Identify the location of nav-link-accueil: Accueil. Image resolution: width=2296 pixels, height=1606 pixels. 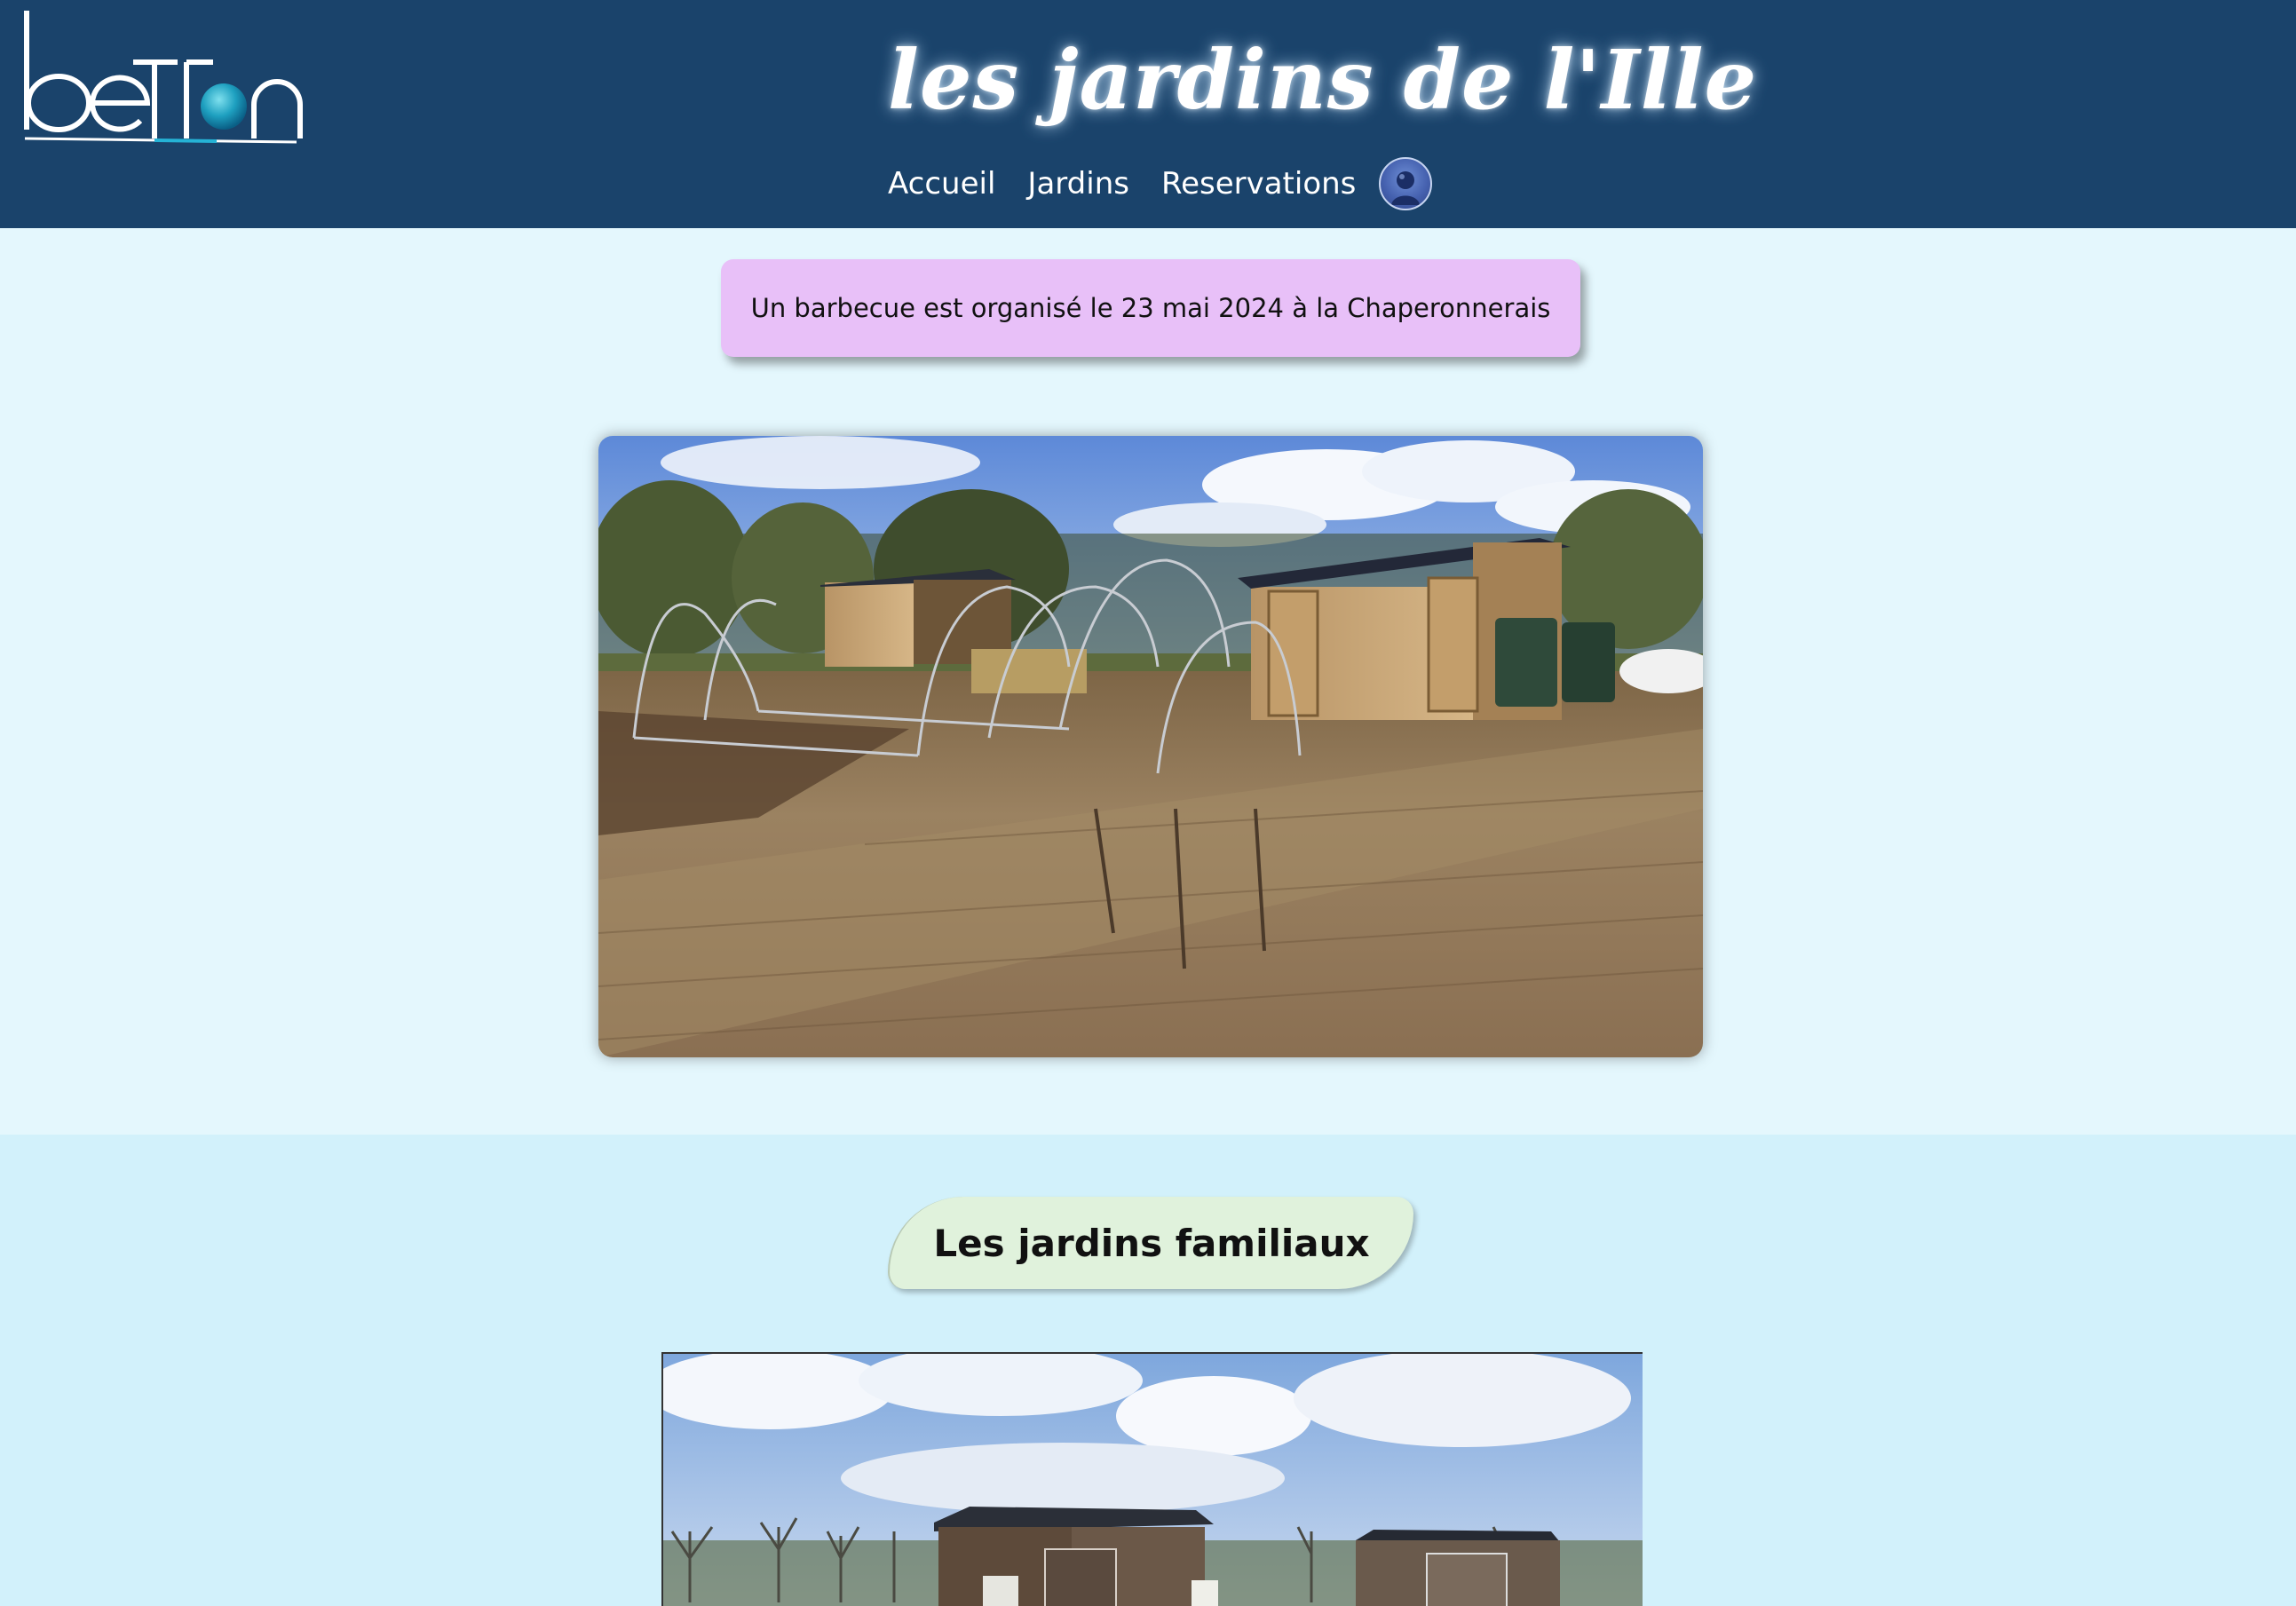
(941, 184).